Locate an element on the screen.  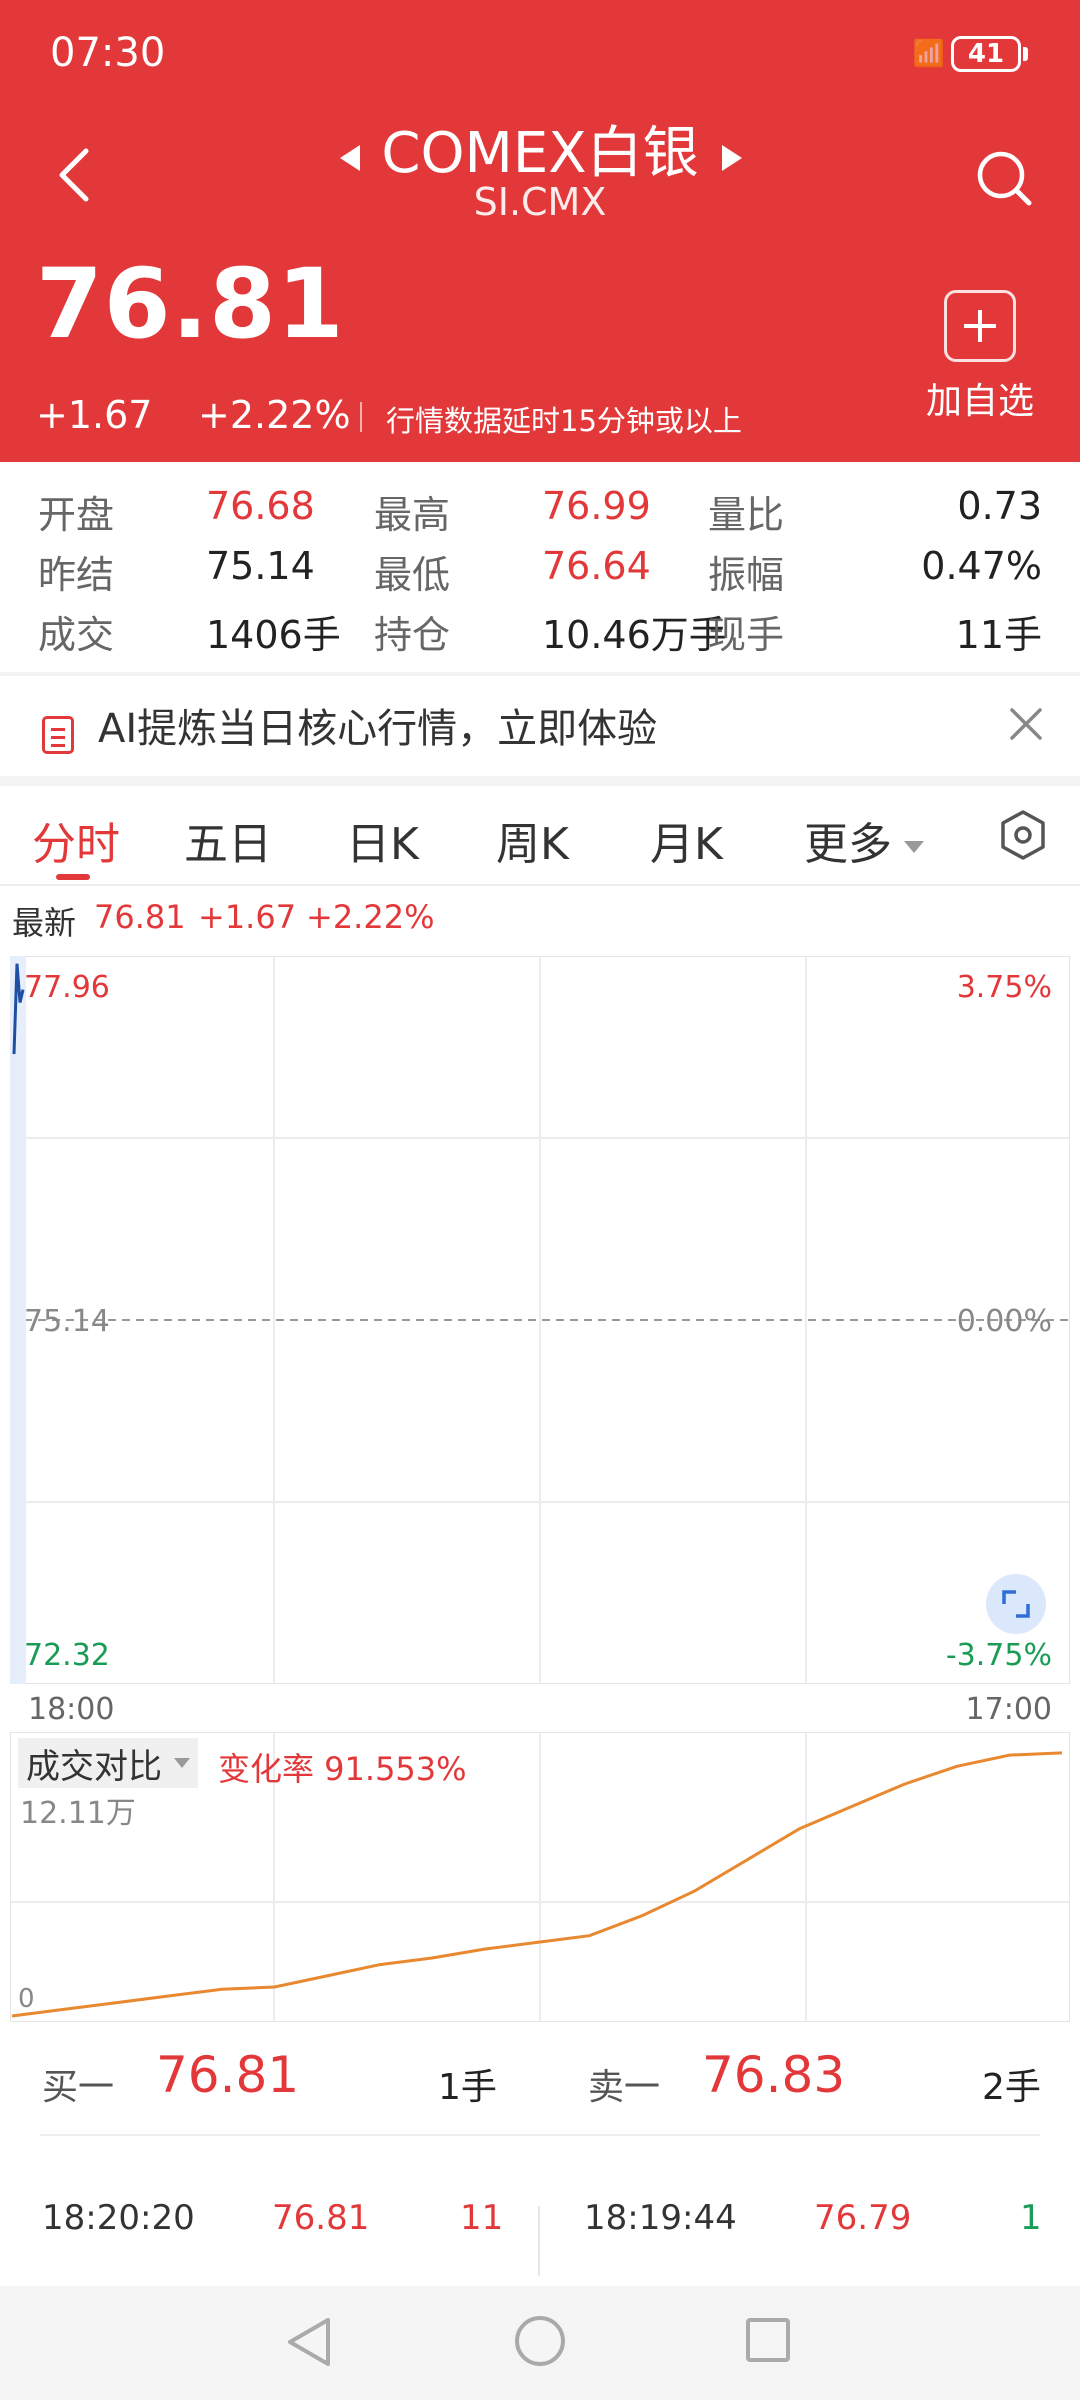
battery-icon: 41 is located at coordinates (986, 54).